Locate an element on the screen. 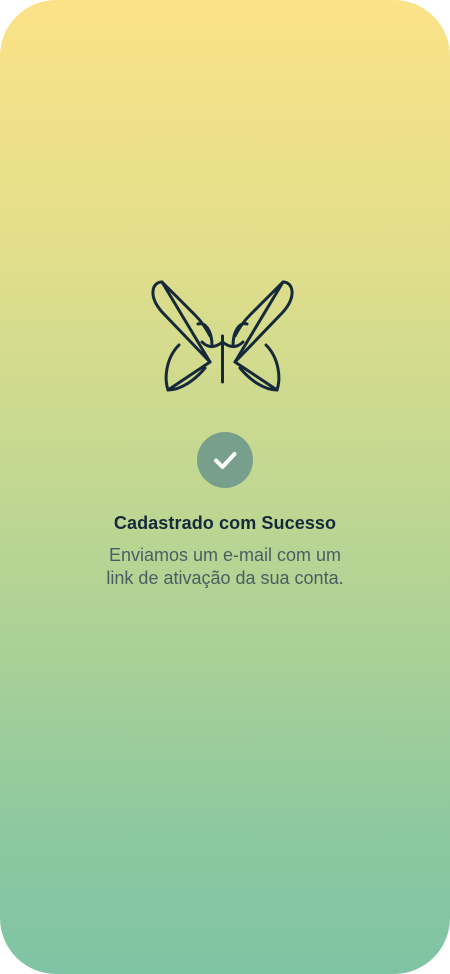 The width and height of the screenshot is (450, 974). check-icon is located at coordinates (225, 460).